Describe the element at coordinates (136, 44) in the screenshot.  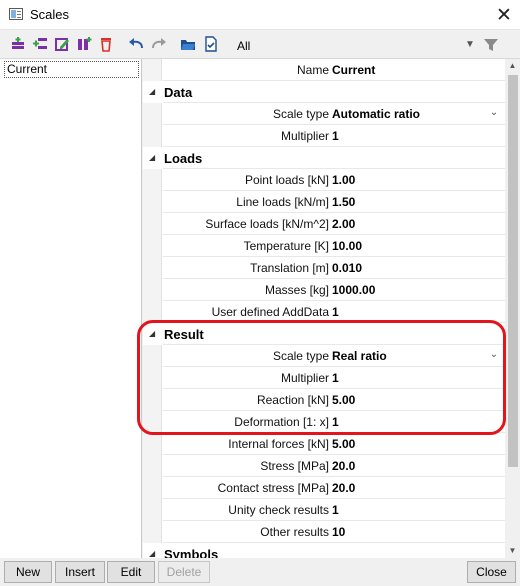
I see `undo-icon` at that location.